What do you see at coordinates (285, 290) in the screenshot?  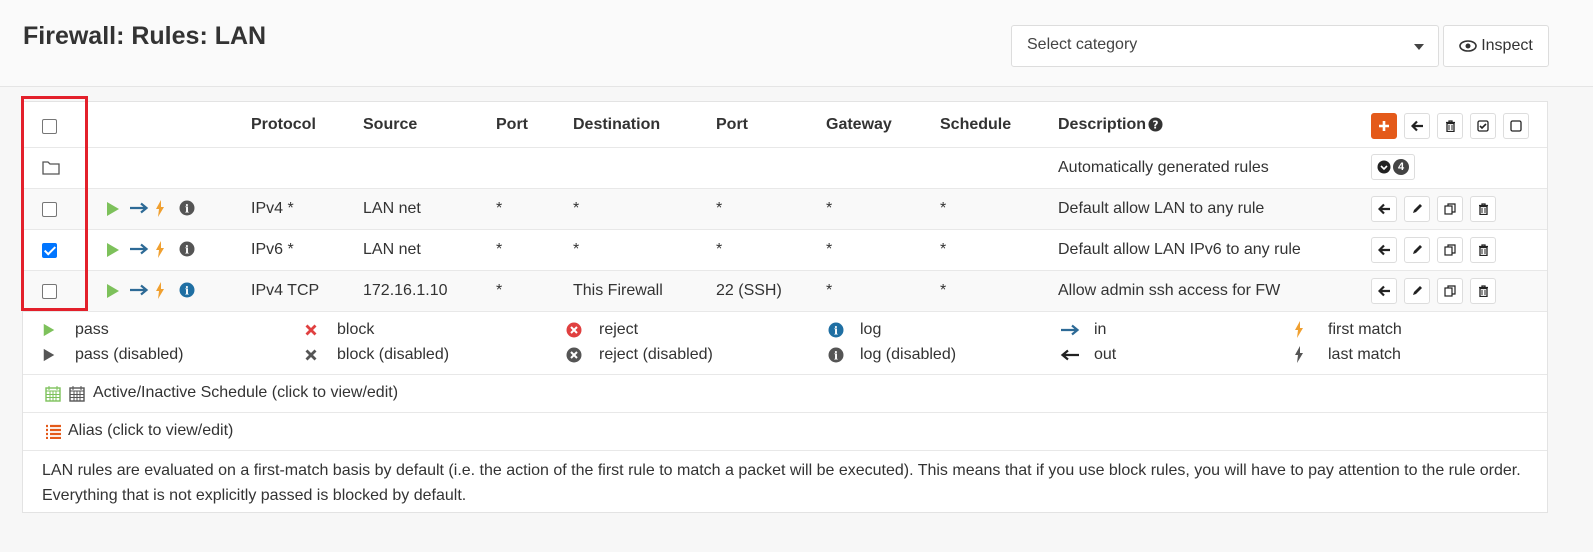 I see `protocol-cell: IPv4 TCP` at bounding box center [285, 290].